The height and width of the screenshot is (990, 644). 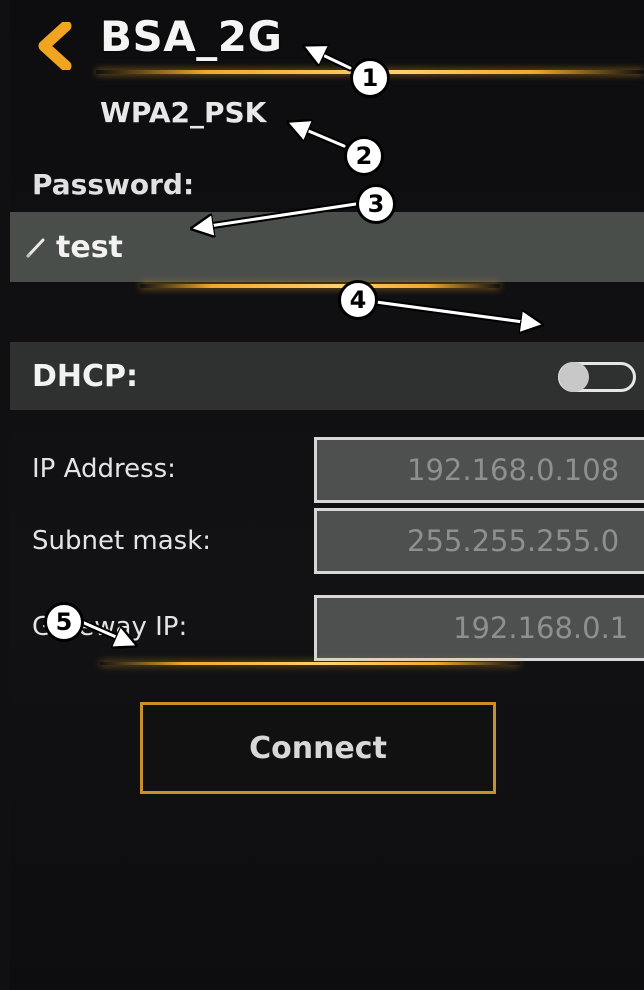 What do you see at coordinates (85, 376) in the screenshot?
I see `dhcp-label: DHCP:` at bounding box center [85, 376].